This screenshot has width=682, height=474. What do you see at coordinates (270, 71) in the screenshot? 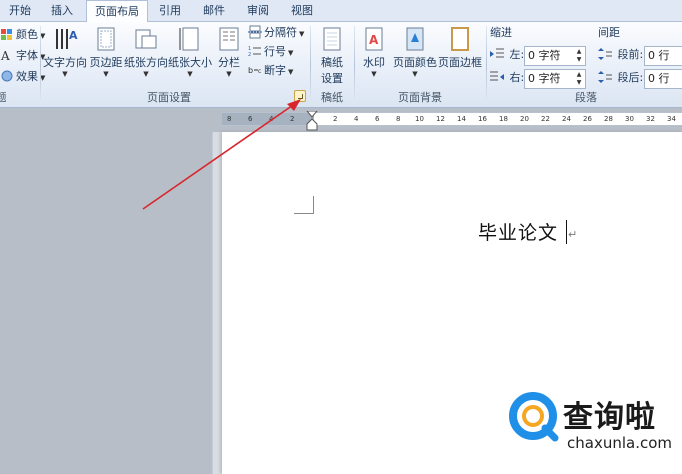
I see `hyphenation-button: bc 断字 ▼` at bounding box center [270, 71].